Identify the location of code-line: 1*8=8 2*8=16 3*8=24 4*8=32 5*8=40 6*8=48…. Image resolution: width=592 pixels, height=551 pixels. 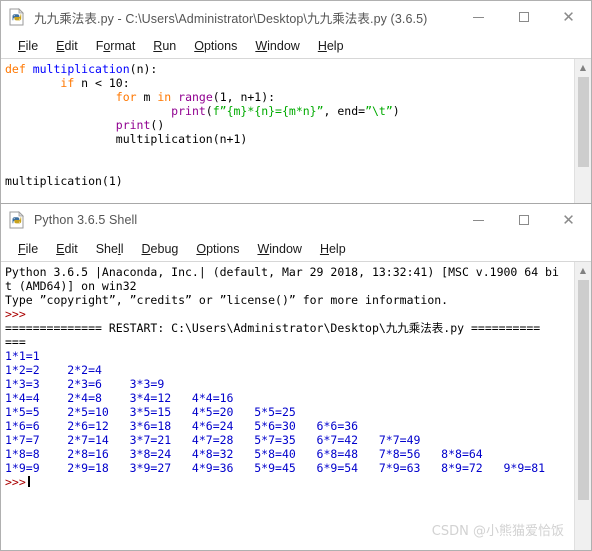
(289, 454).